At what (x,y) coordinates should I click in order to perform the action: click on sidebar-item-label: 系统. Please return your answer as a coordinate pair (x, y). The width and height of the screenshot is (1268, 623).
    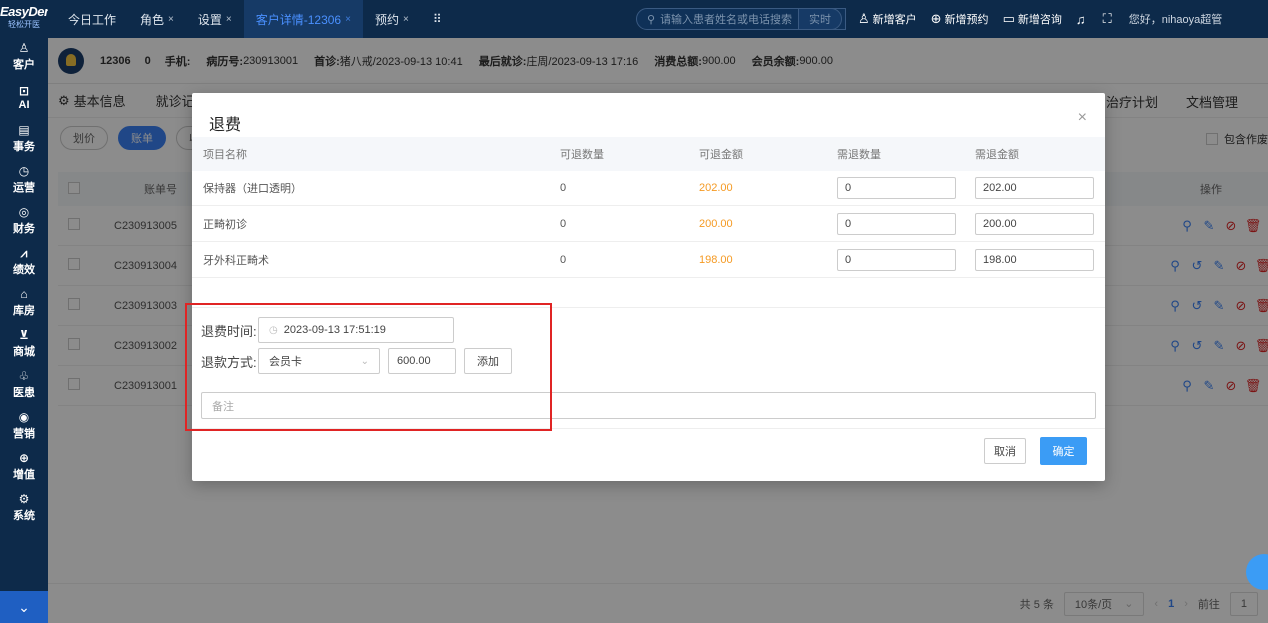
    Looking at the image, I should click on (24, 515).